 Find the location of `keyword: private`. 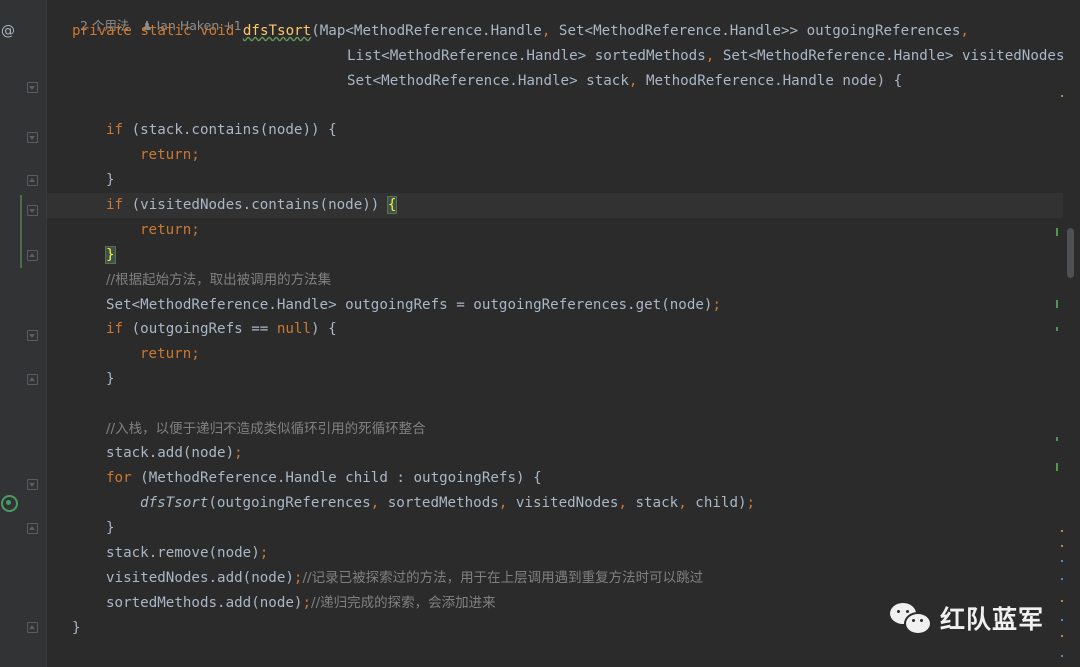

keyword: private is located at coordinates (102, 31).